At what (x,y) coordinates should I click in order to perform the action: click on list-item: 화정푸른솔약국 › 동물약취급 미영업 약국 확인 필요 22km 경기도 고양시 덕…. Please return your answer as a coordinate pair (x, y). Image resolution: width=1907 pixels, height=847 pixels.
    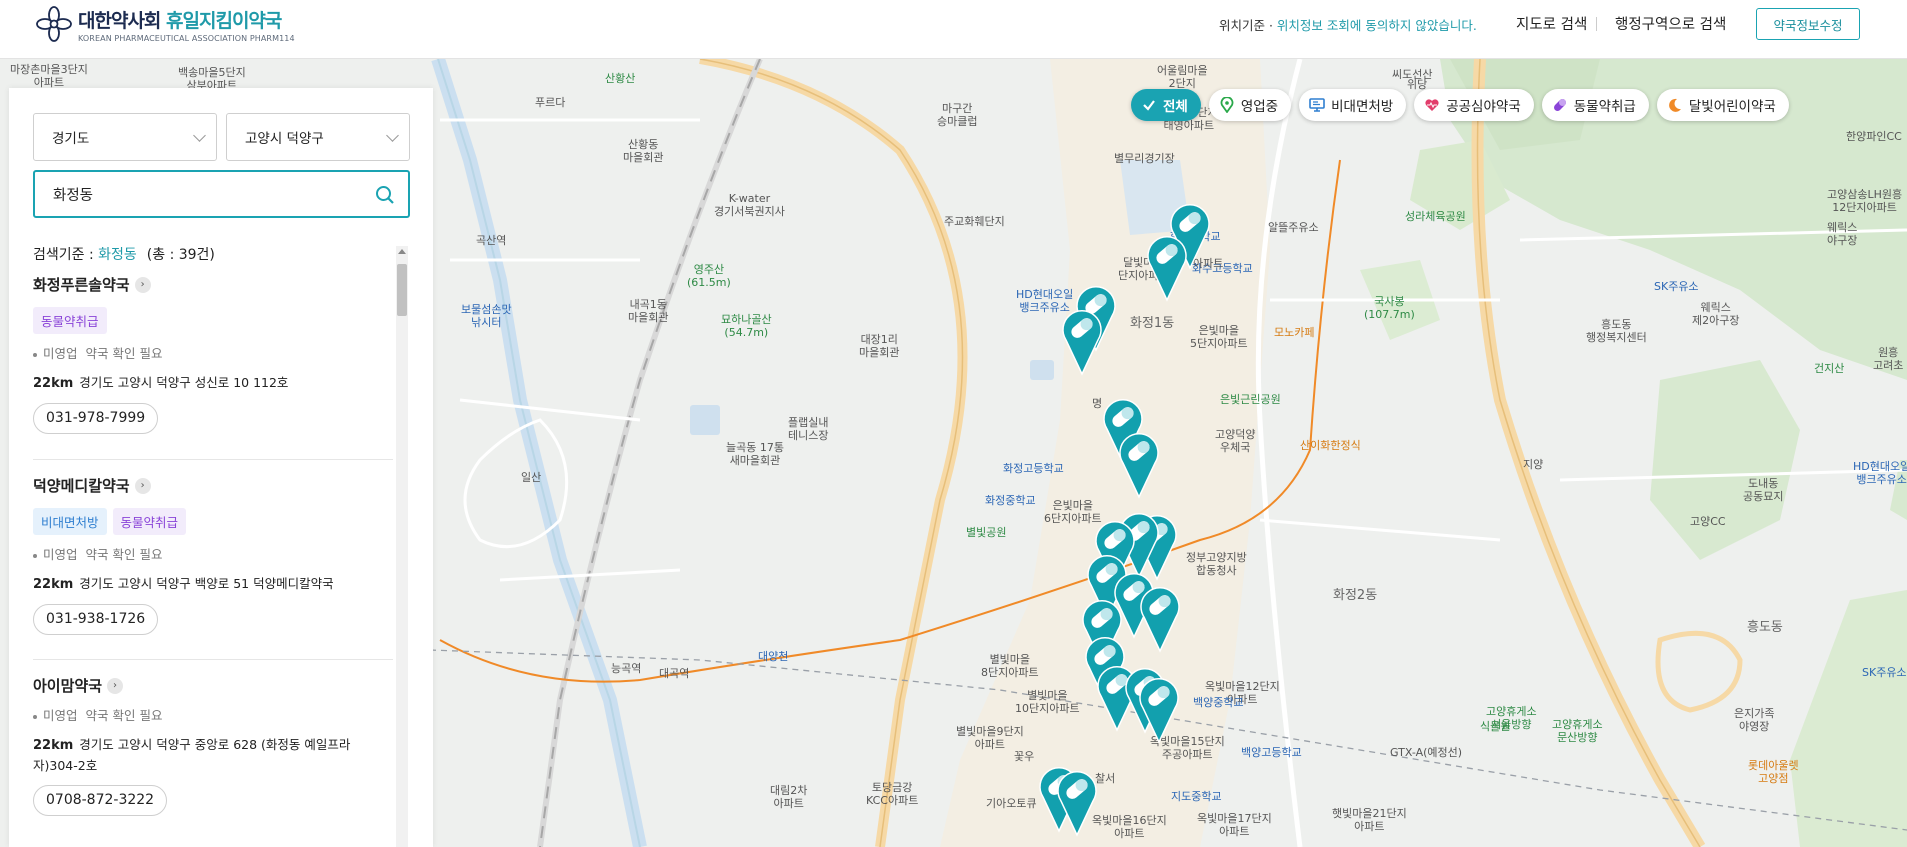
    Looking at the image, I should click on (213, 354).